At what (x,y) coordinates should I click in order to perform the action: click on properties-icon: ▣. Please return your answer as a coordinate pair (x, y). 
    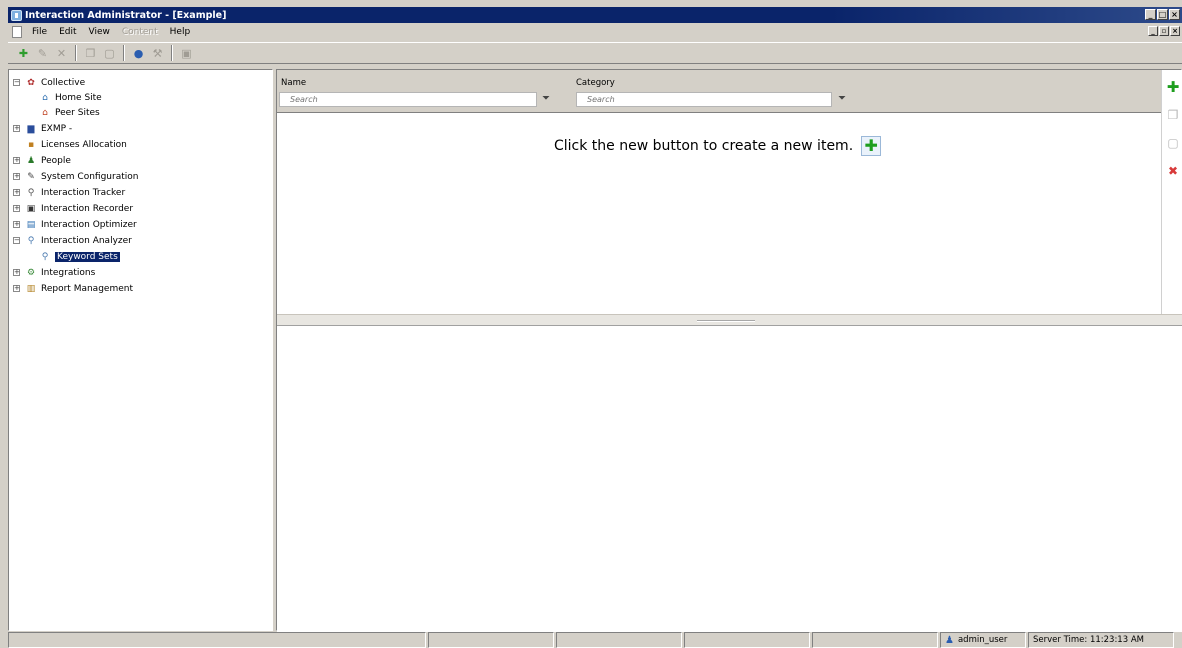
    Looking at the image, I should click on (186, 53).